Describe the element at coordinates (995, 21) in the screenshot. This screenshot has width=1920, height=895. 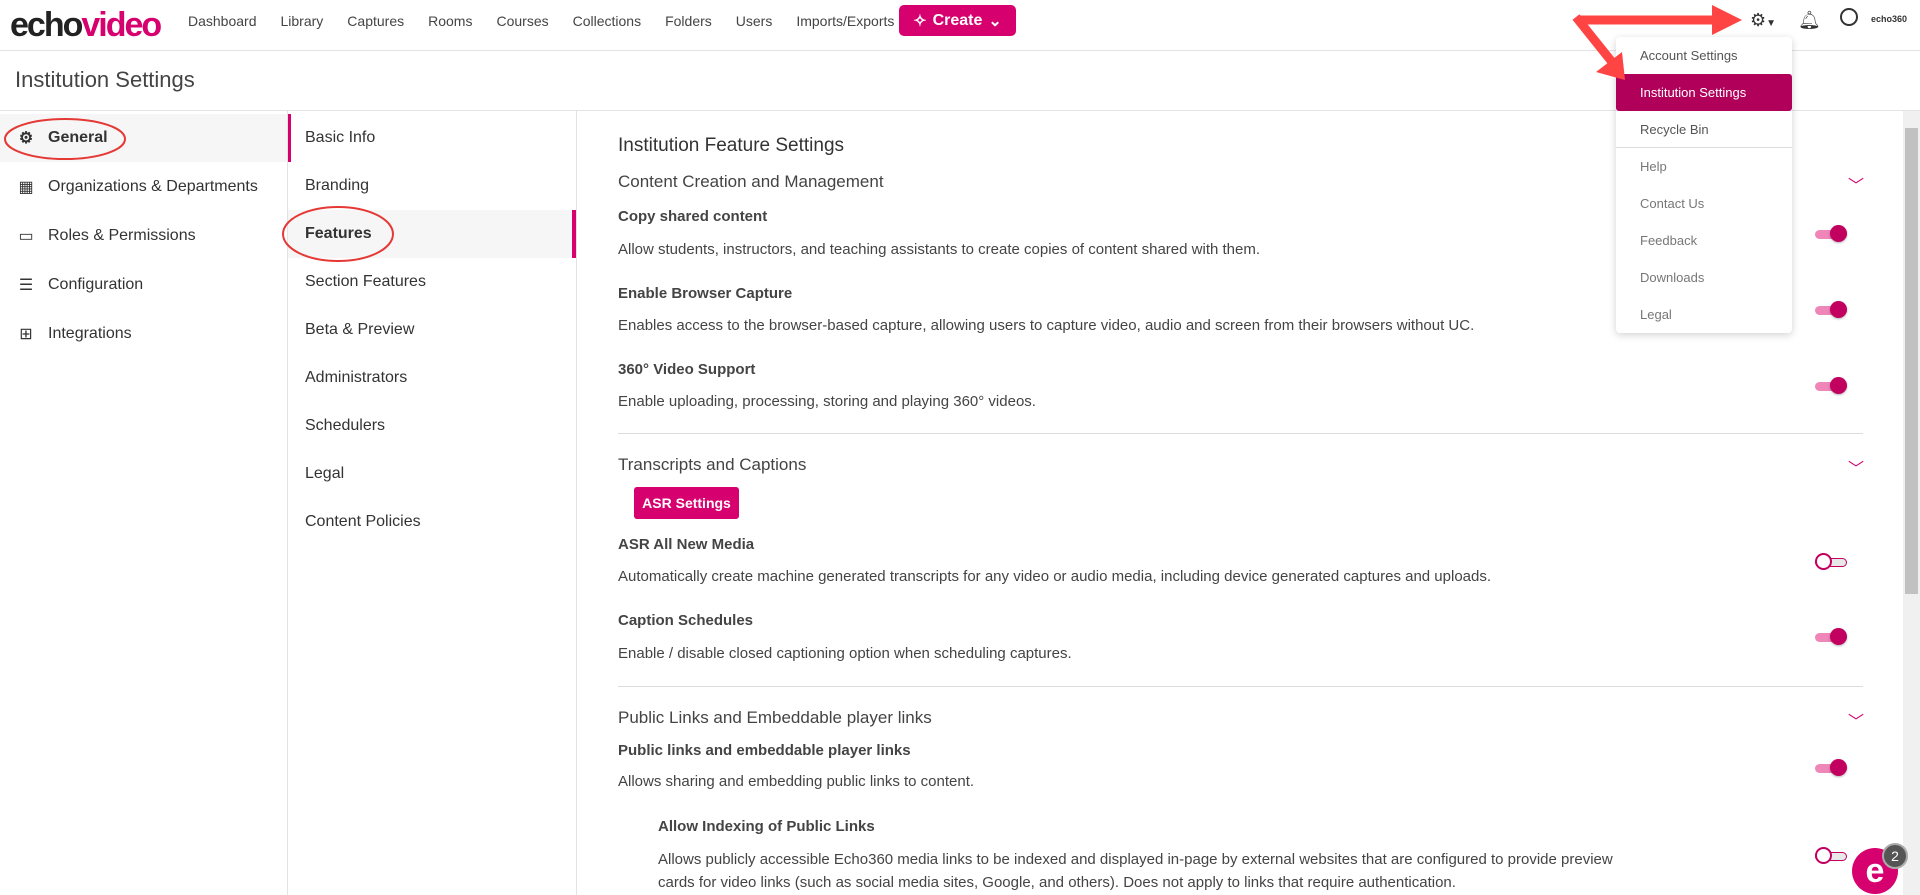
I see `chevron-down-icon: ⌄` at that location.